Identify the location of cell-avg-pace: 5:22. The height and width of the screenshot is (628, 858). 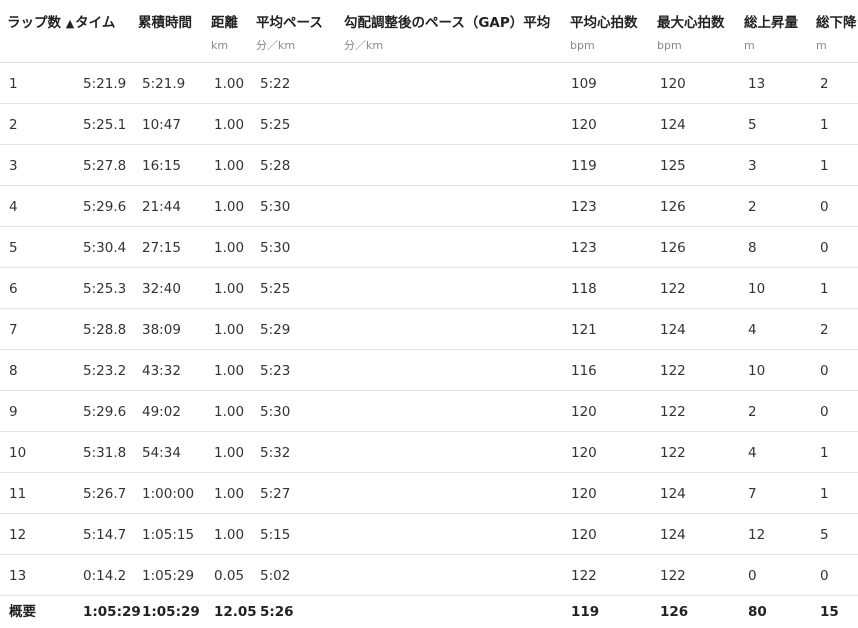
(275, 84).